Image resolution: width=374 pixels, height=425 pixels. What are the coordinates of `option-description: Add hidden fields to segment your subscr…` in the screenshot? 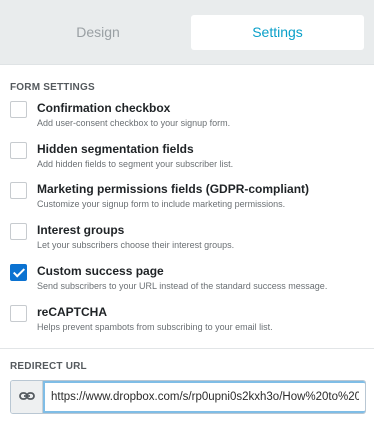 It's located at (135, 164).